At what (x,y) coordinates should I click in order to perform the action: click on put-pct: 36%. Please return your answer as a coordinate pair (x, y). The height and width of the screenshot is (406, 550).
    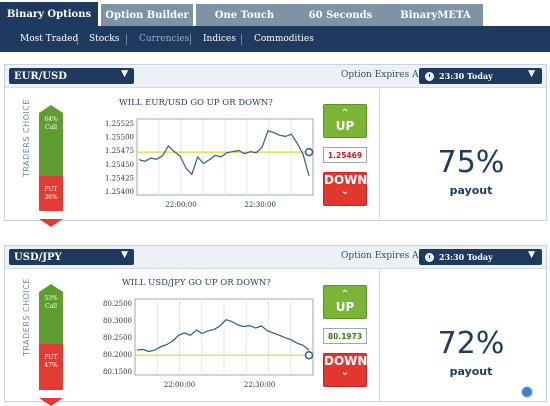
    Looking at the image, I should click on (51, 197).